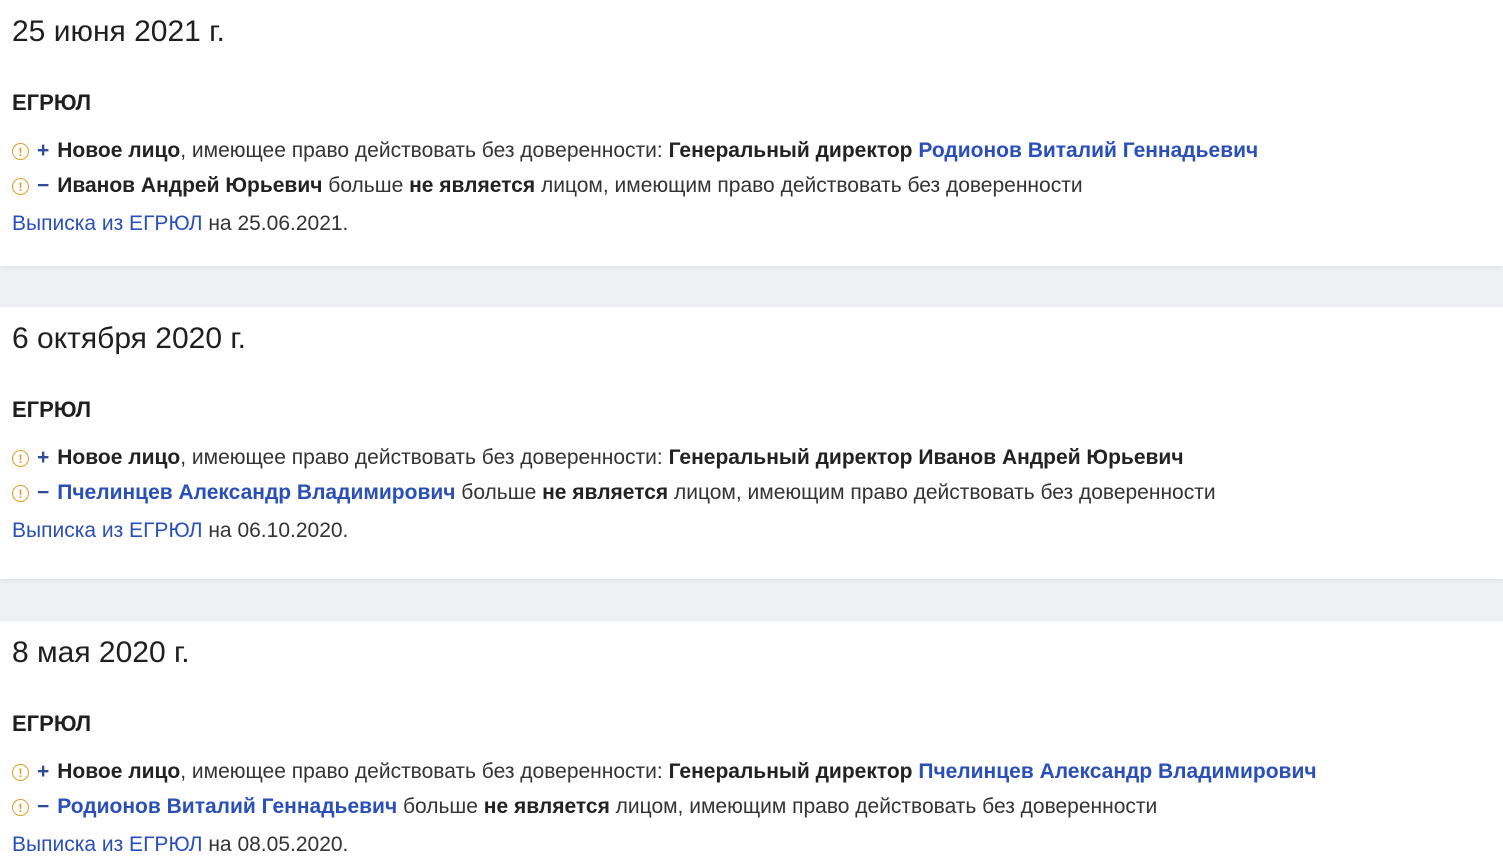 Image resolution: width=1503 pixels, height=868 pixels. I want to click on event-date: 8 мая 2020 г., so click(101, 652).